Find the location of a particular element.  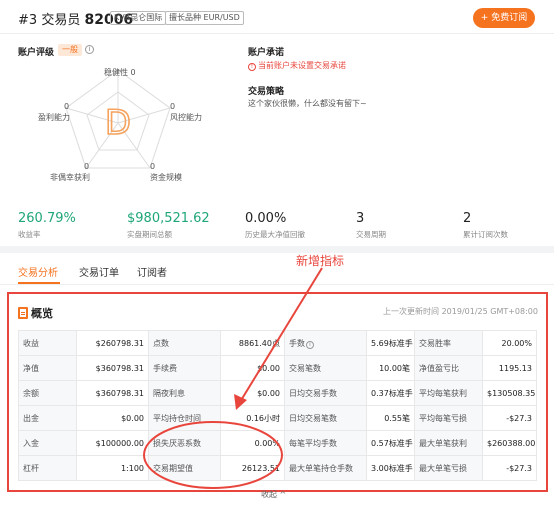

trader-label: 交易员 is located at coordinates (61, 20).